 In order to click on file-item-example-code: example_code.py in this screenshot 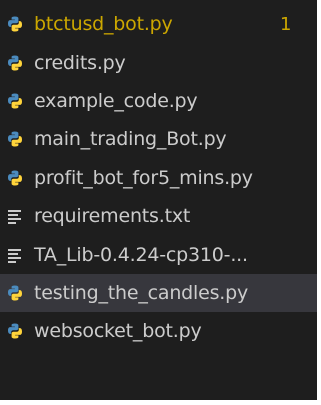, I will do `click(158, 101)`.